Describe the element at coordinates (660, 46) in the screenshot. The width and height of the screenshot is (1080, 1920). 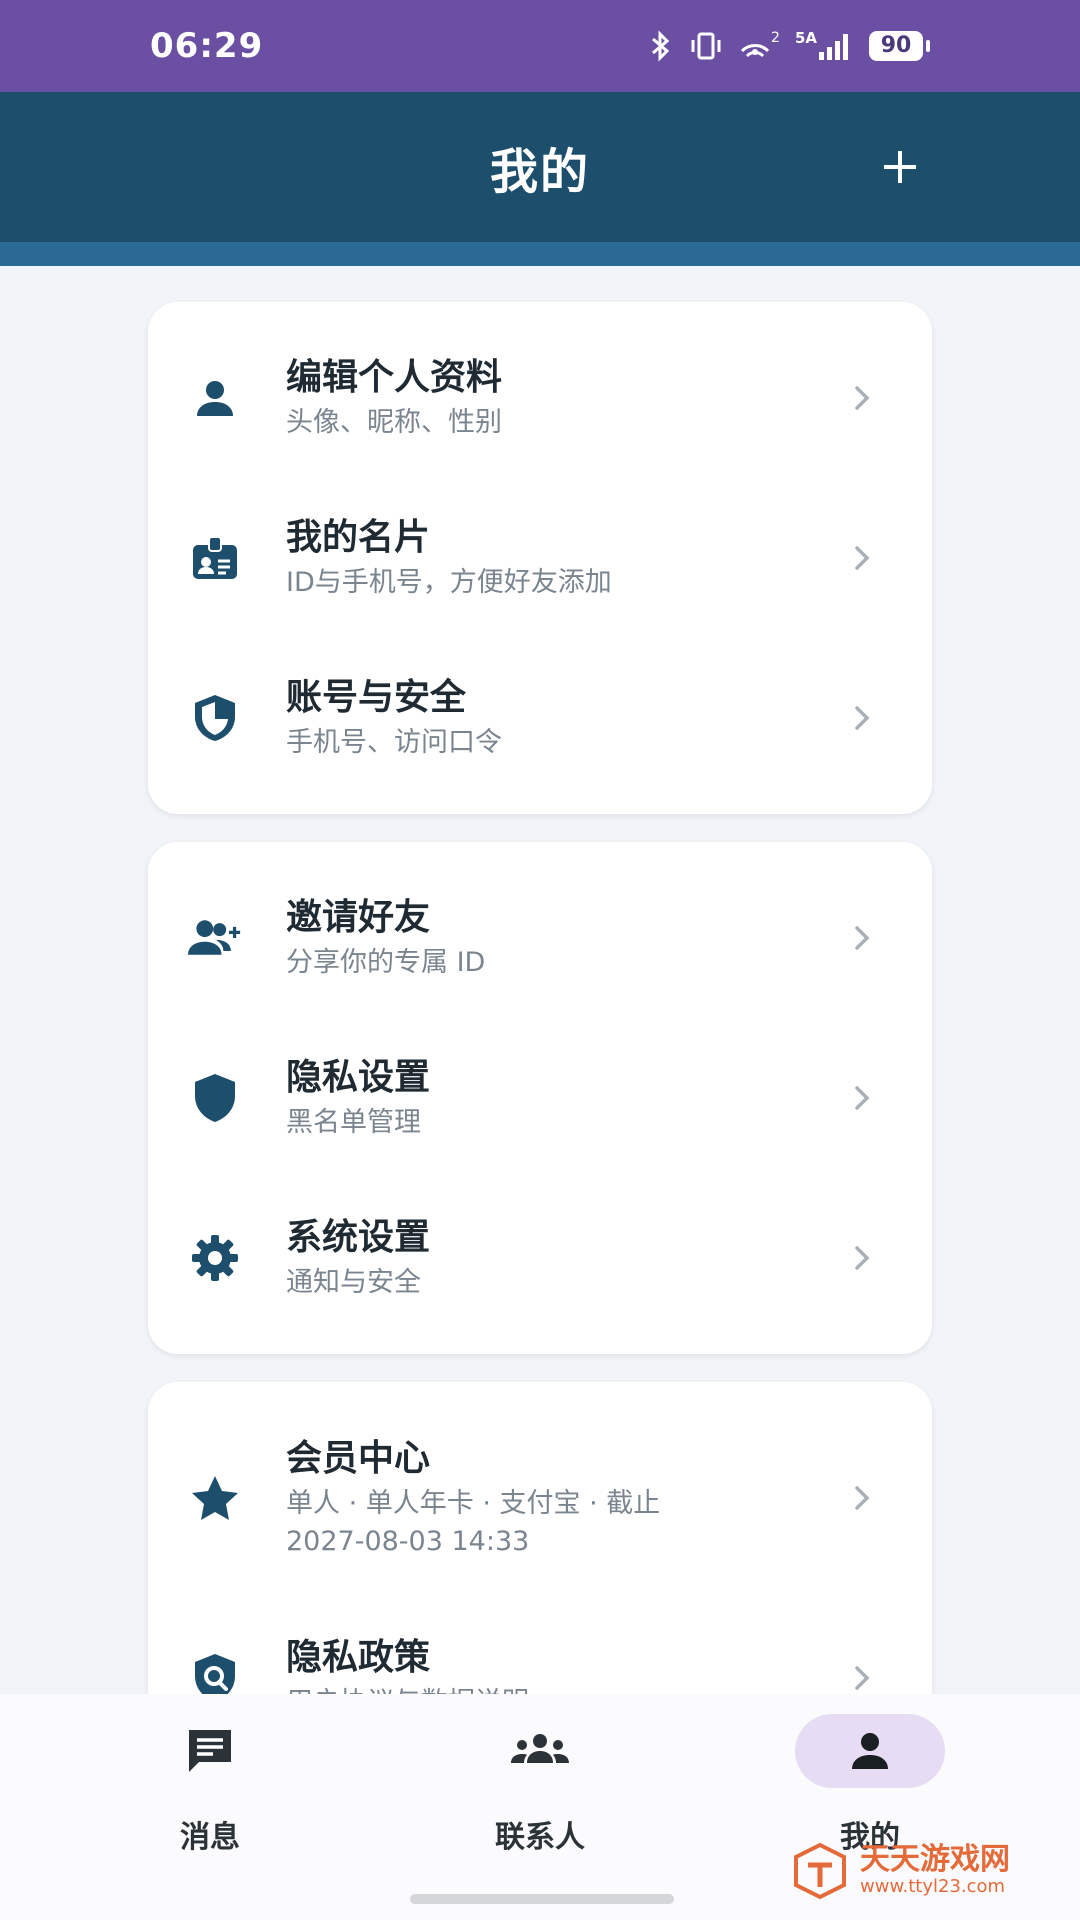
I see `bluetooth-icon` at that location.